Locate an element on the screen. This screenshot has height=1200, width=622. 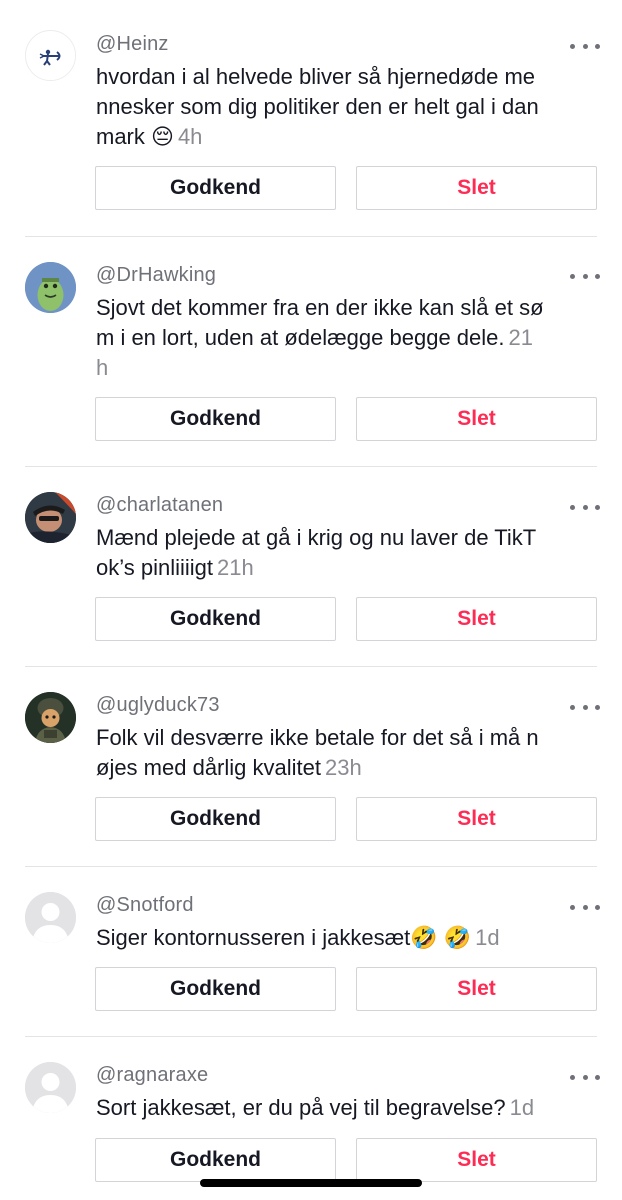
comment-username: @Snotford is located at coordinates (145, 905).